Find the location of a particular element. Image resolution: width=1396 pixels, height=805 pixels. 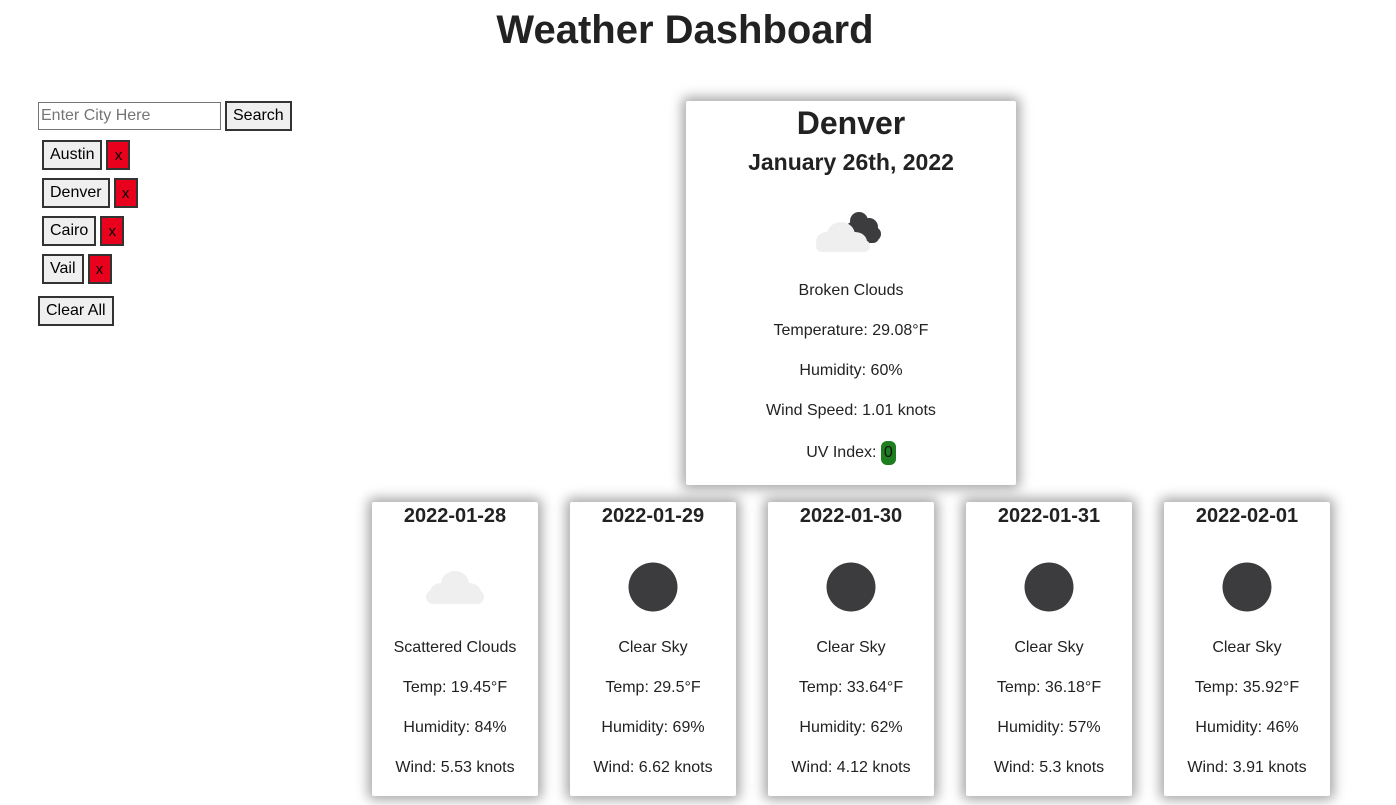

history-item-vail: Vail x is located at coordinates (190, 269).